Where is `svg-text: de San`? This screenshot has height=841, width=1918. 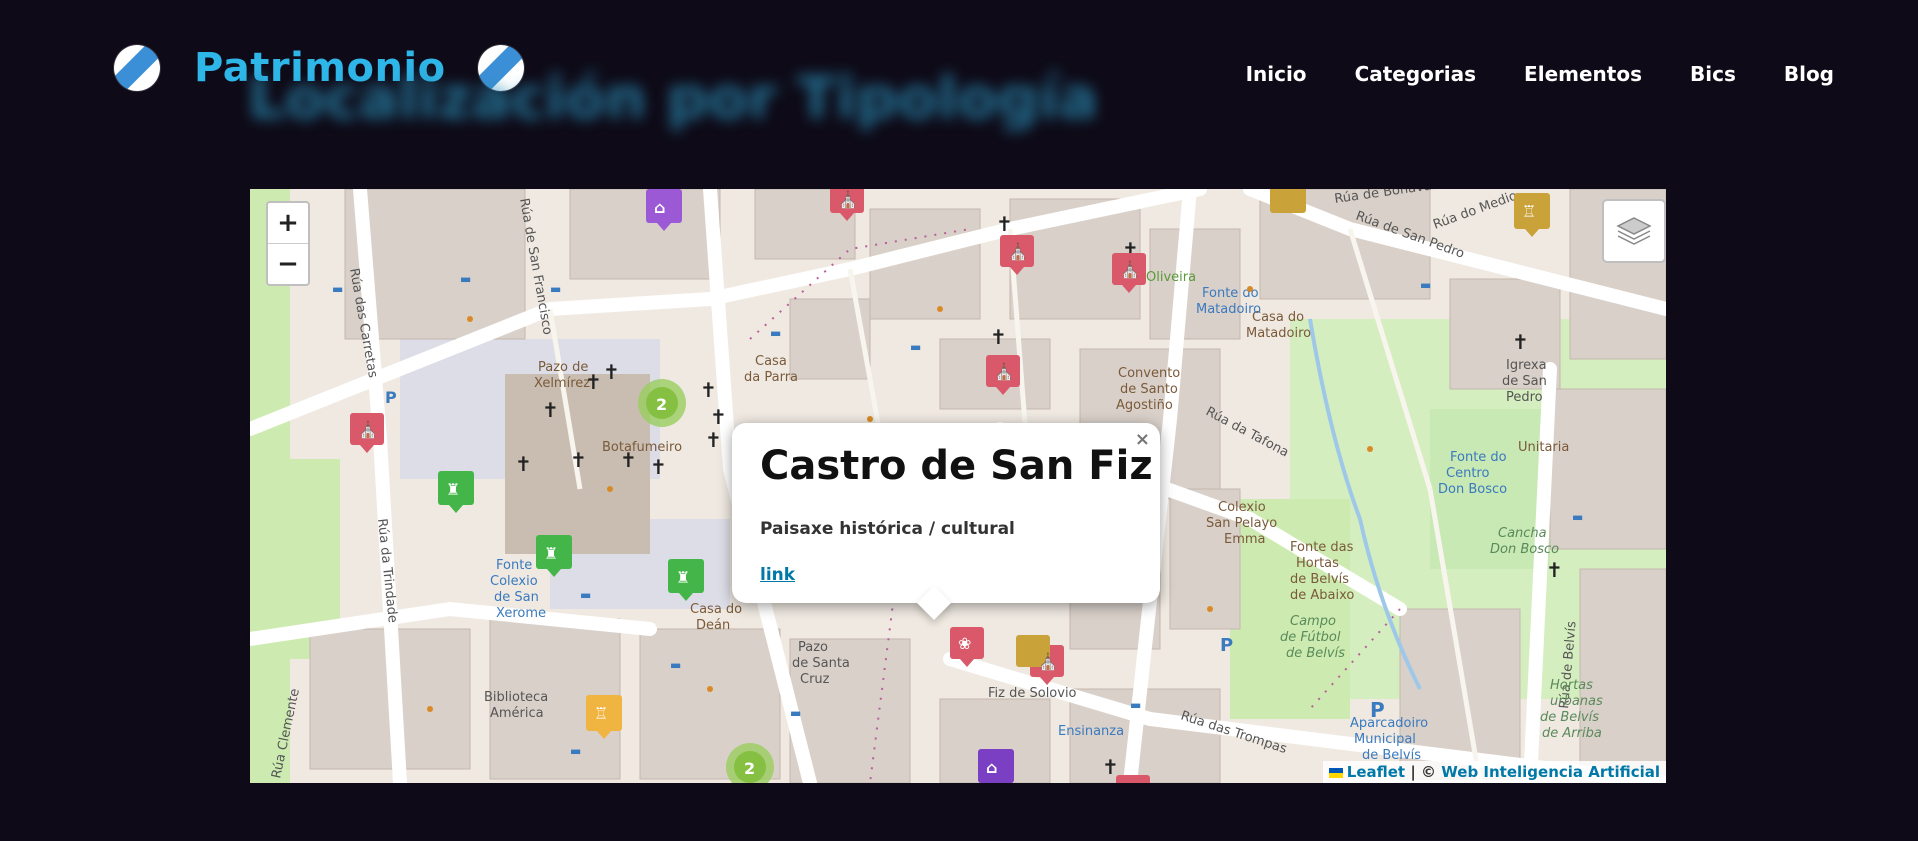
svg-text: de San is located at coordinates (516, 597).